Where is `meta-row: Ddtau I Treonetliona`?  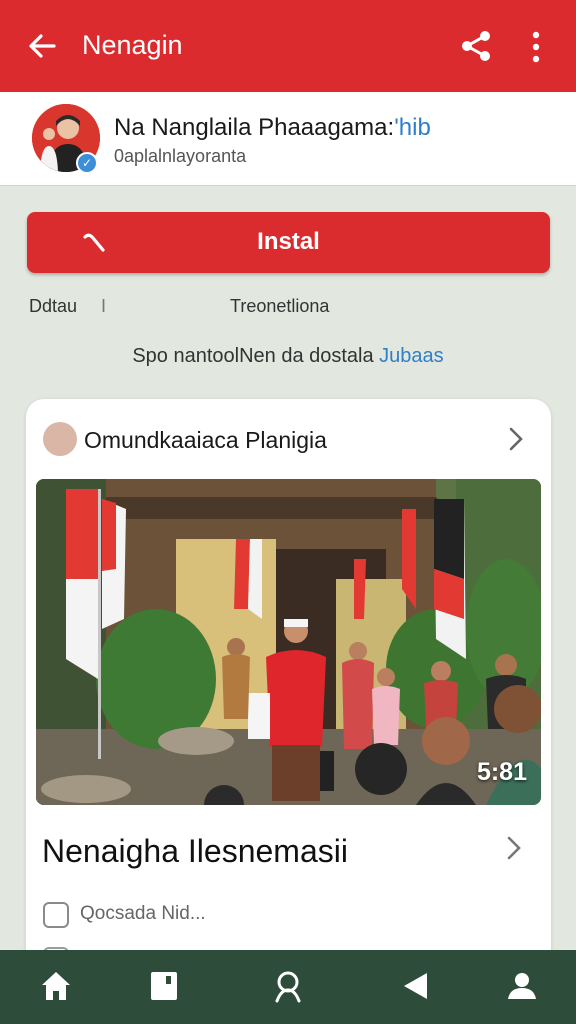
meta-row: Ddtau I Treonetliona is located at coordinates (288, 306).